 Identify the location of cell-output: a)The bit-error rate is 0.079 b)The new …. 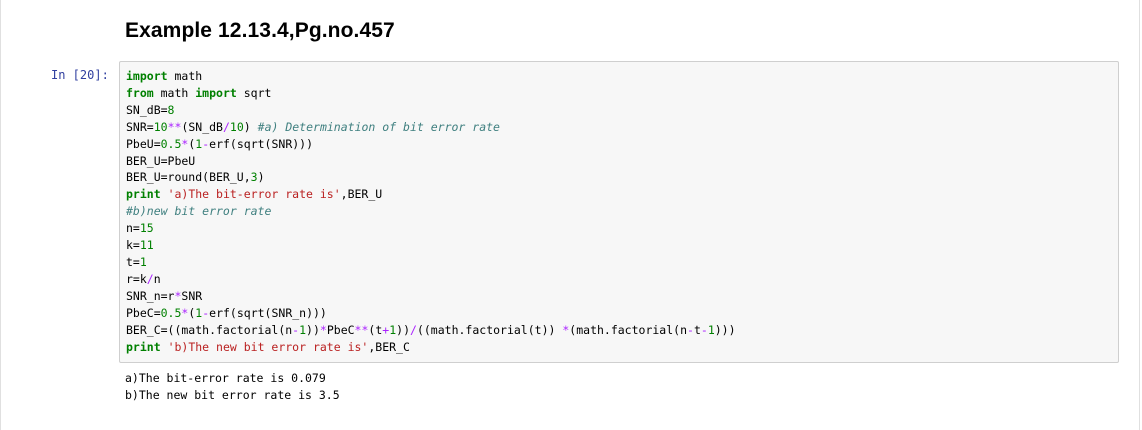
(232, 386).